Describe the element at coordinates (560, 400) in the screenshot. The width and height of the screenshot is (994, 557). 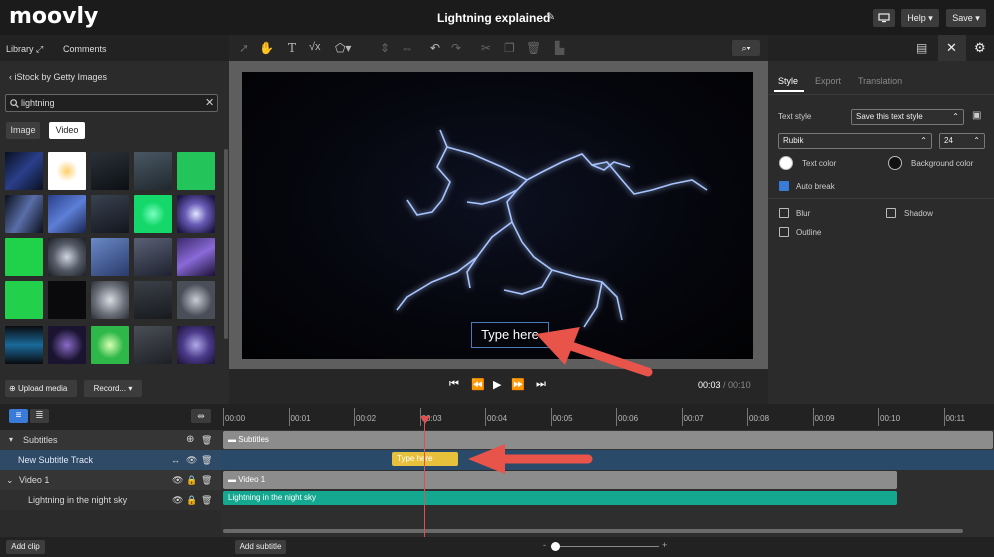
I see `annotation-arrows` at that location.